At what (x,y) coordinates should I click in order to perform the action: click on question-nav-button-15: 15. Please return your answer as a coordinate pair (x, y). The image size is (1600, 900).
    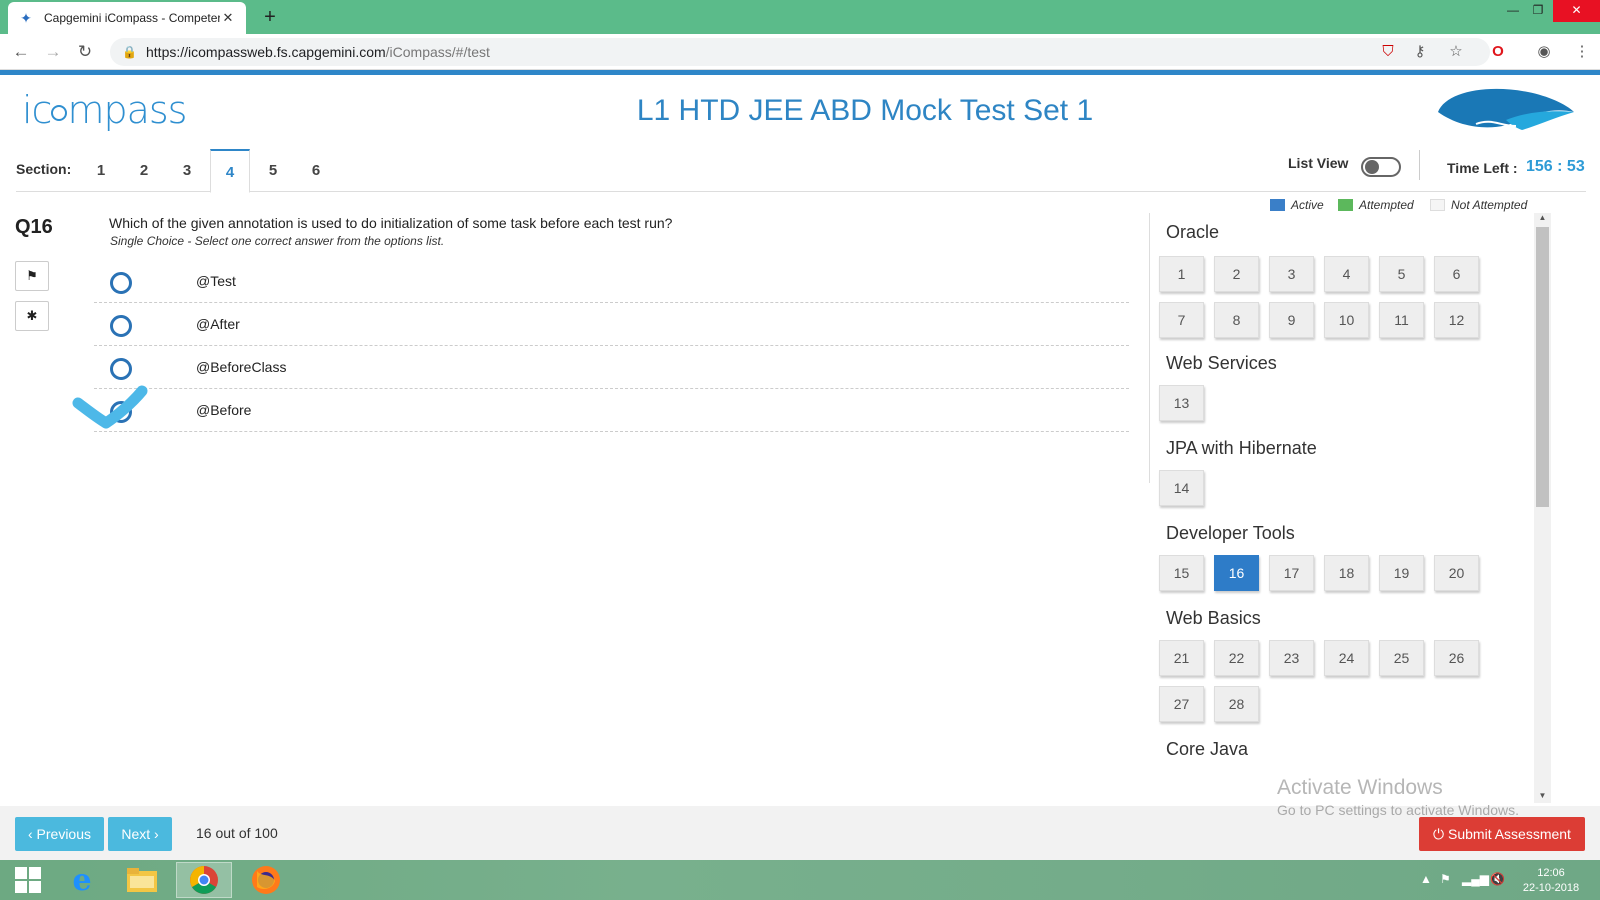
    Looking at the image, I should click on (1181, 573).